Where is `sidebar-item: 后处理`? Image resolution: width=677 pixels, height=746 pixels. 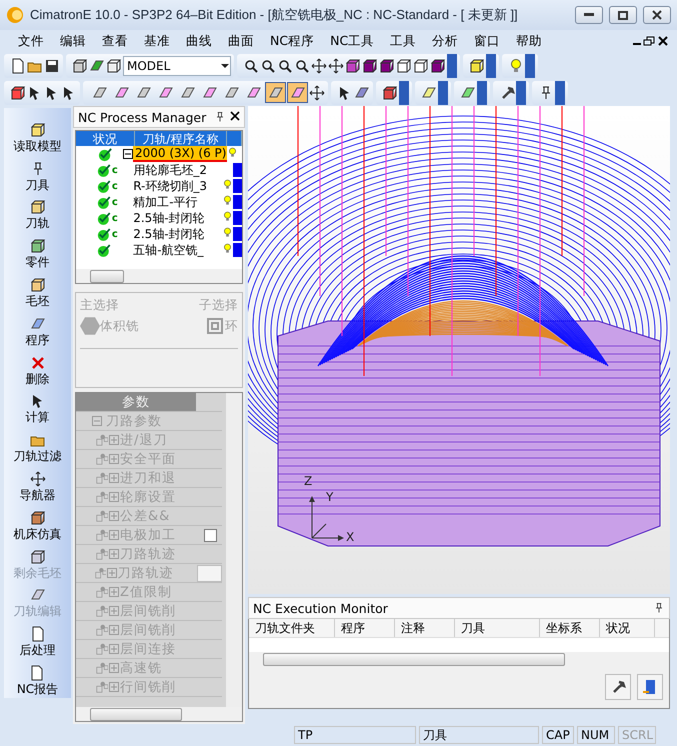 sidebar-item: 后处理 is located at coordinates (38, 641).